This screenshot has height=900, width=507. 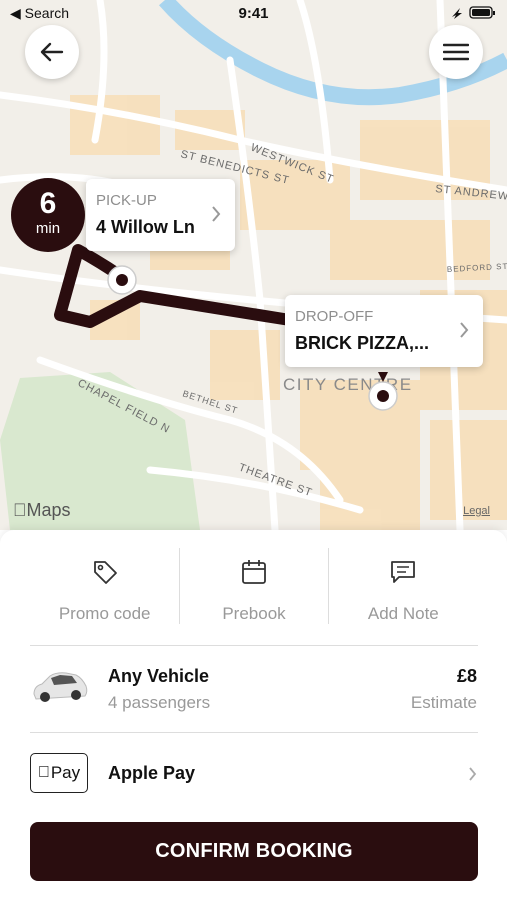 What do you see at coordinates (42, 510) in the screenshot?
I see `apple-maps-logo: Maps` at bounding box center [42, 510].